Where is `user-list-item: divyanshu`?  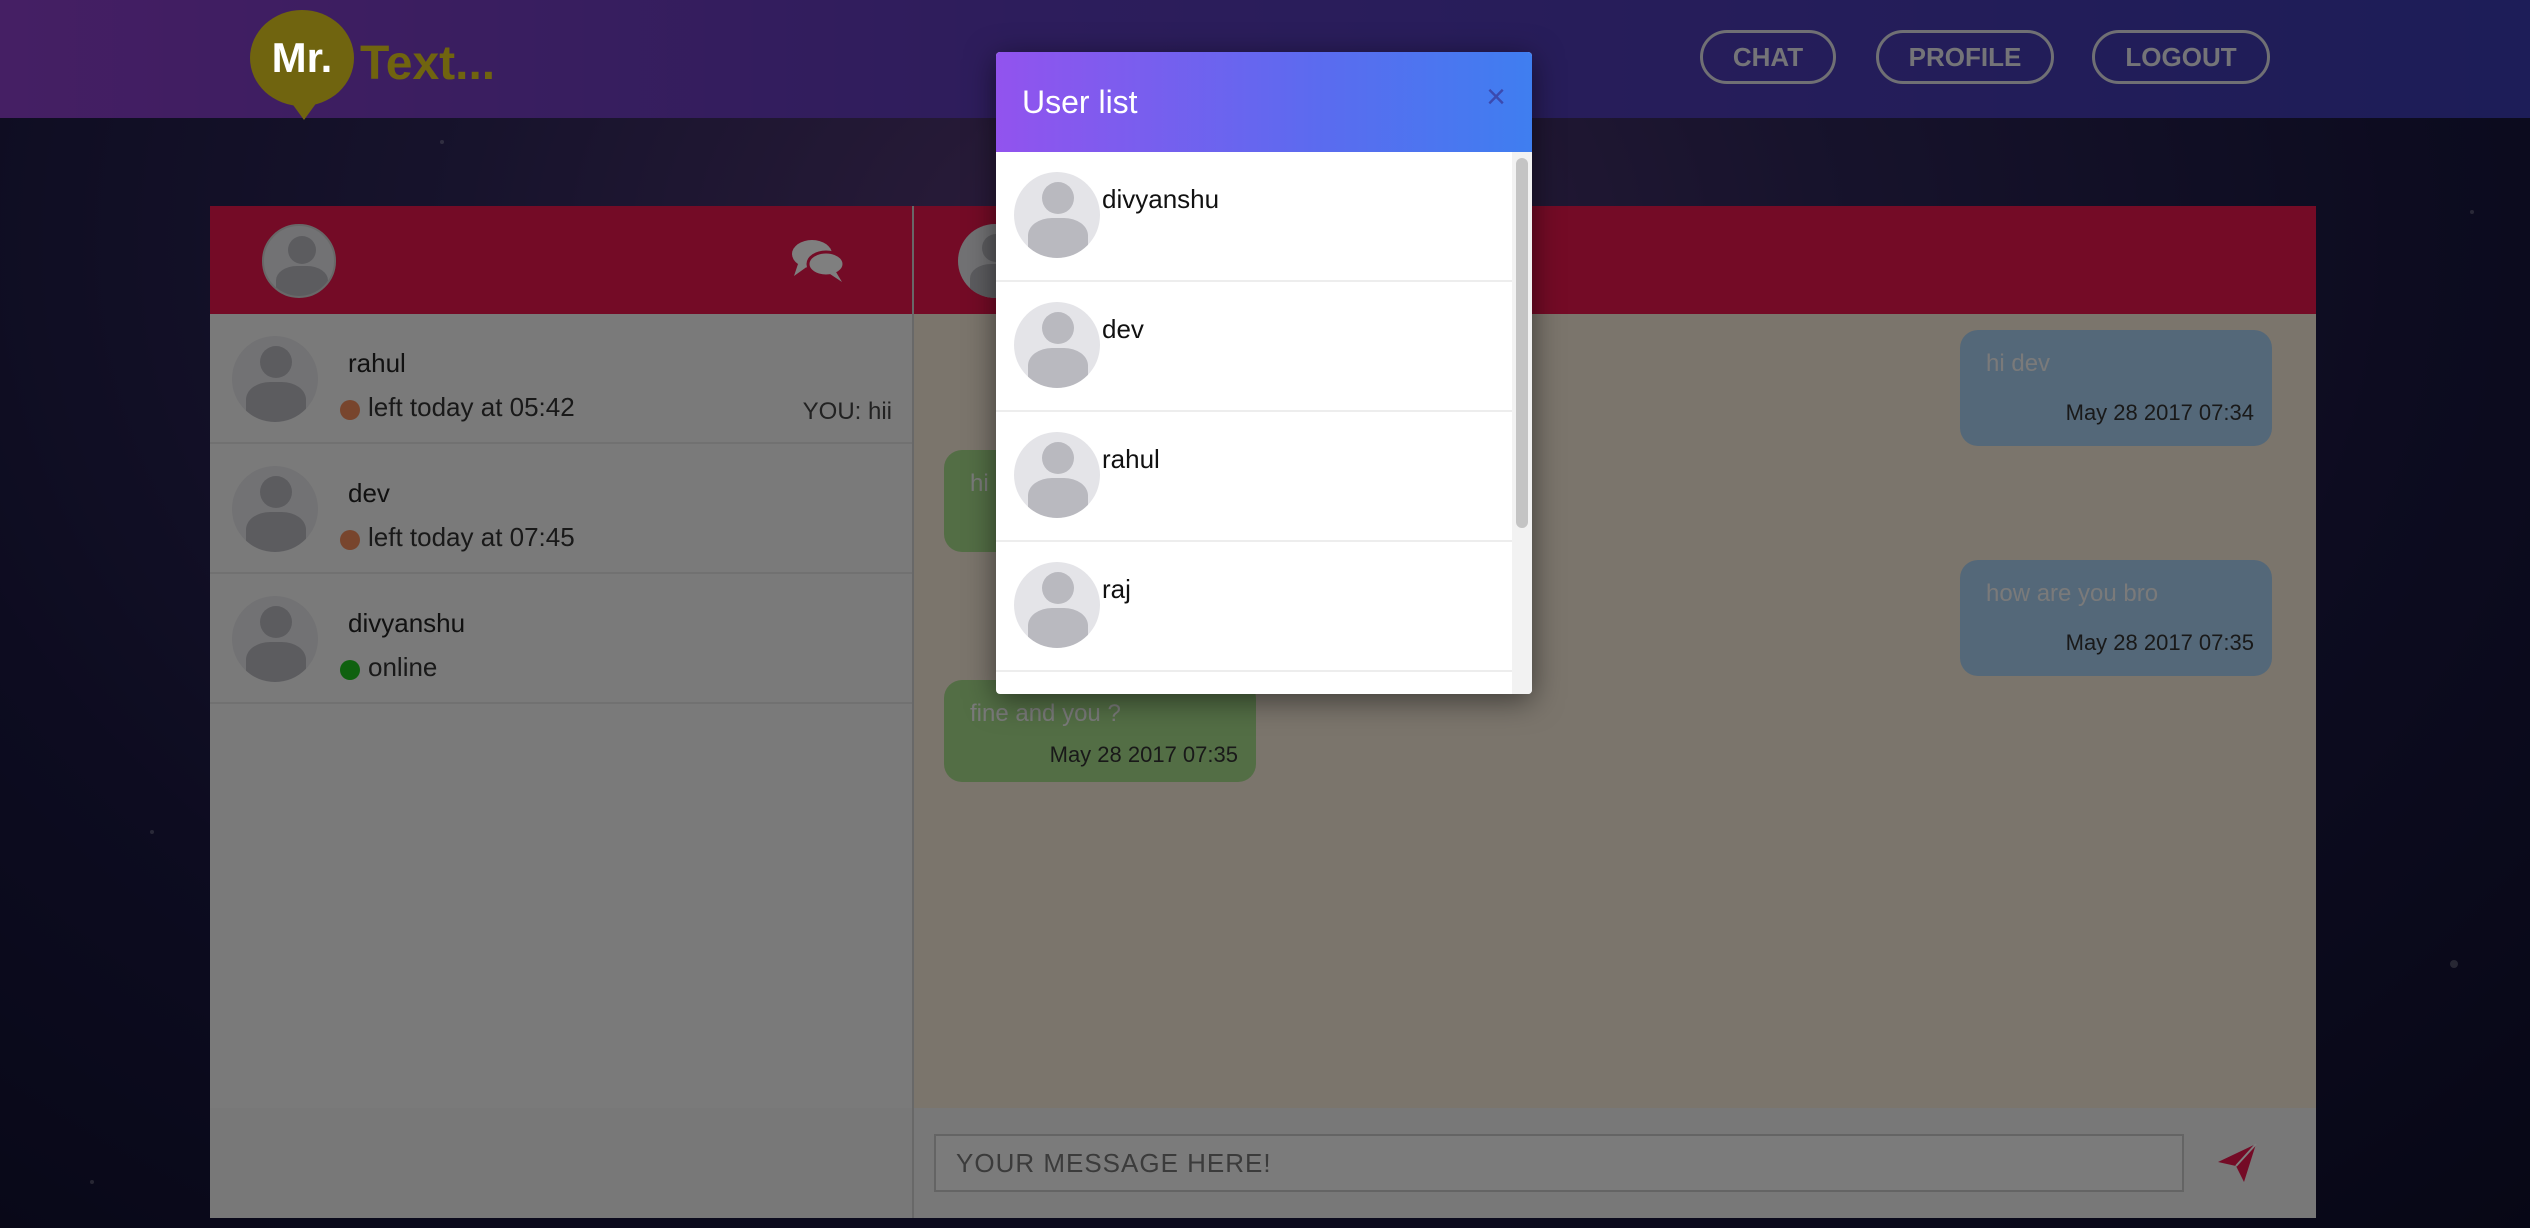
user-list-item: divyanshu is located at coordinates (1254, 217).